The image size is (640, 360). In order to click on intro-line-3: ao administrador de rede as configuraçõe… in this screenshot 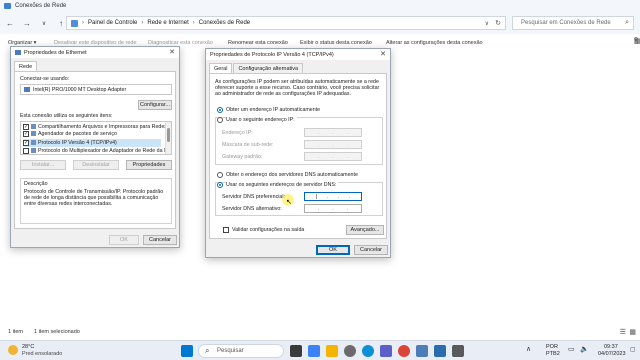, I will do `click(283, 94)`.